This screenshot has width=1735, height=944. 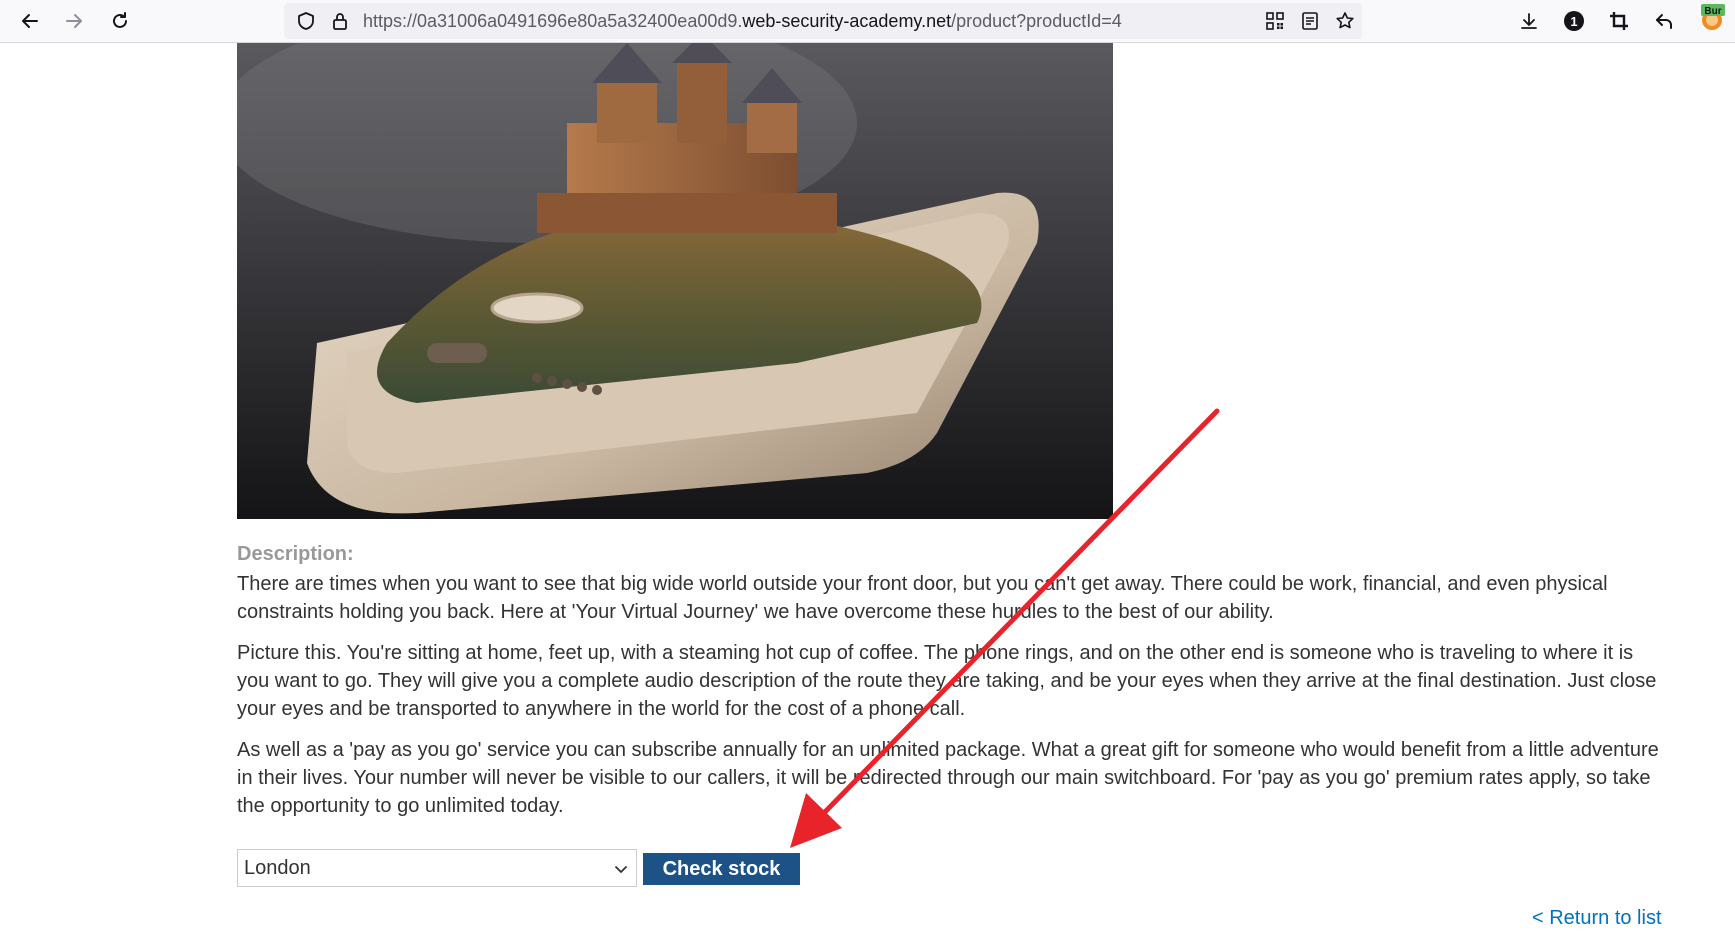 What do you see at coordinates (295, 554) in the screenshot?
I see `description-heading: Description:` at bounding box center [295, 554].